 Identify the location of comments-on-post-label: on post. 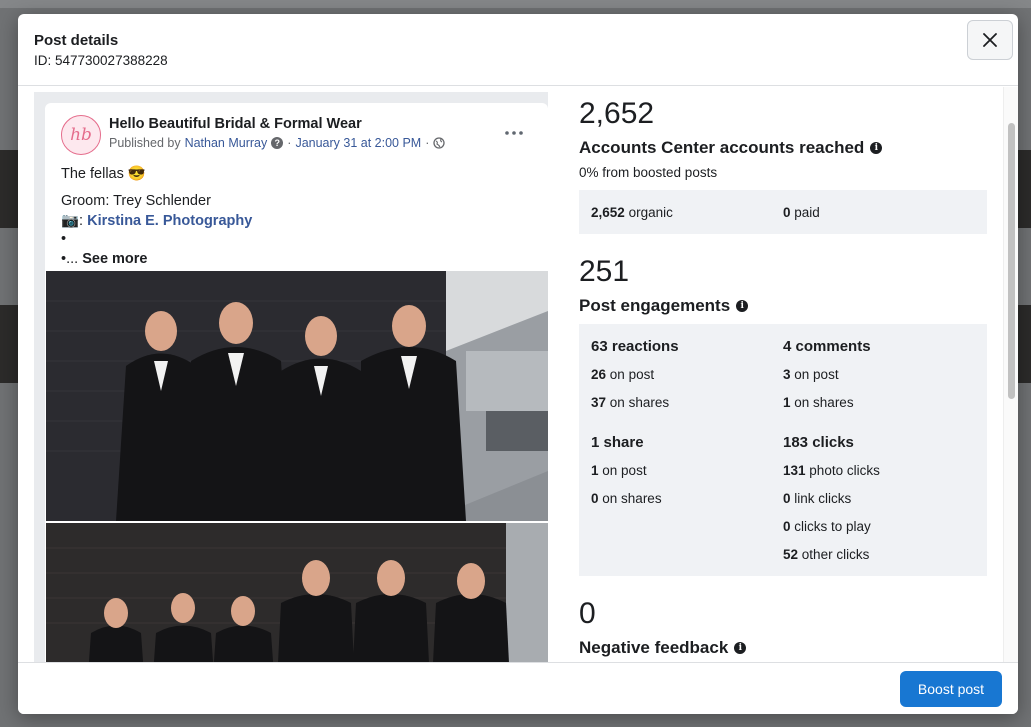
(816, 374).